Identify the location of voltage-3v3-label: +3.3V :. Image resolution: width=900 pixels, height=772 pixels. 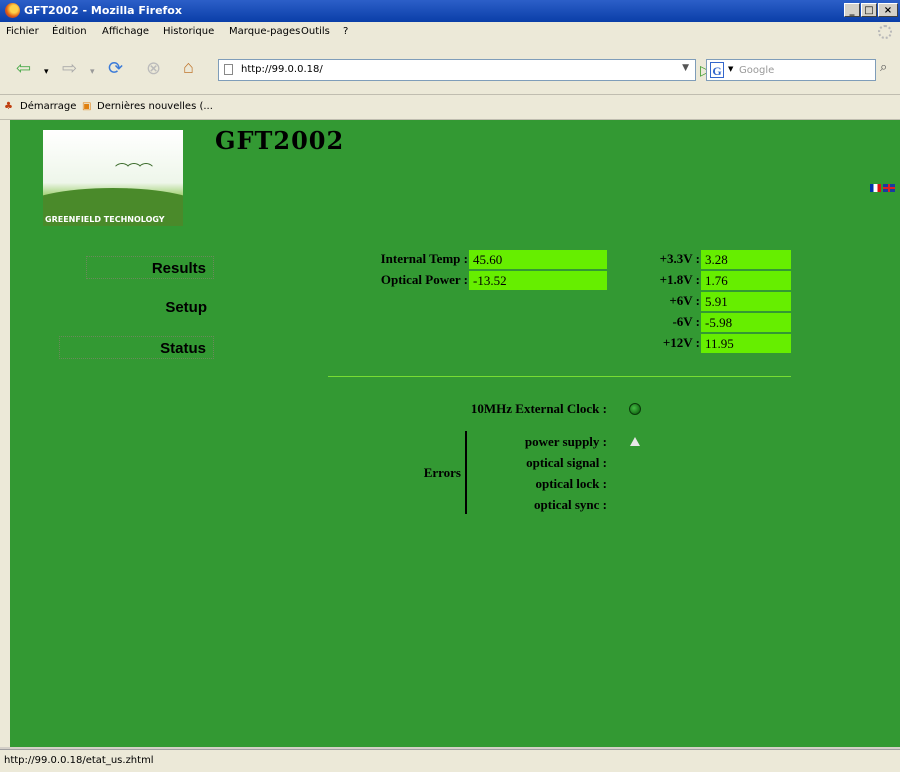
(679, 258).